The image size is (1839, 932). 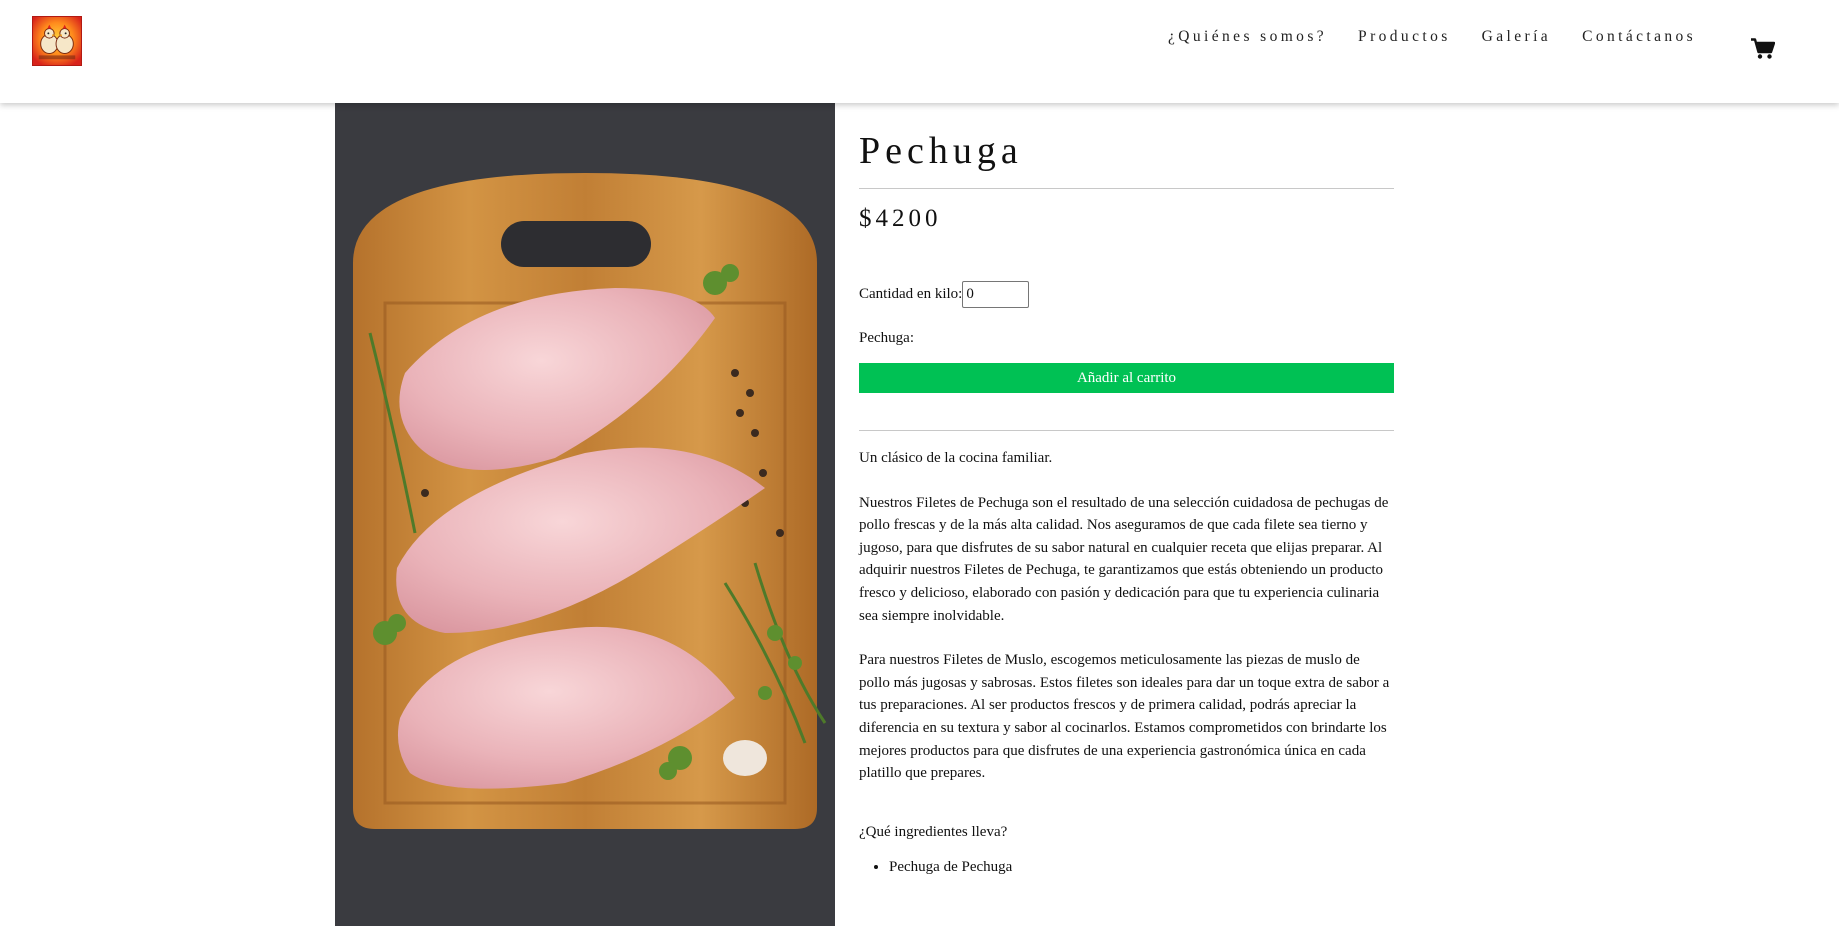 I want to click on product-title: Pechuga, so click(x=941, y=151).